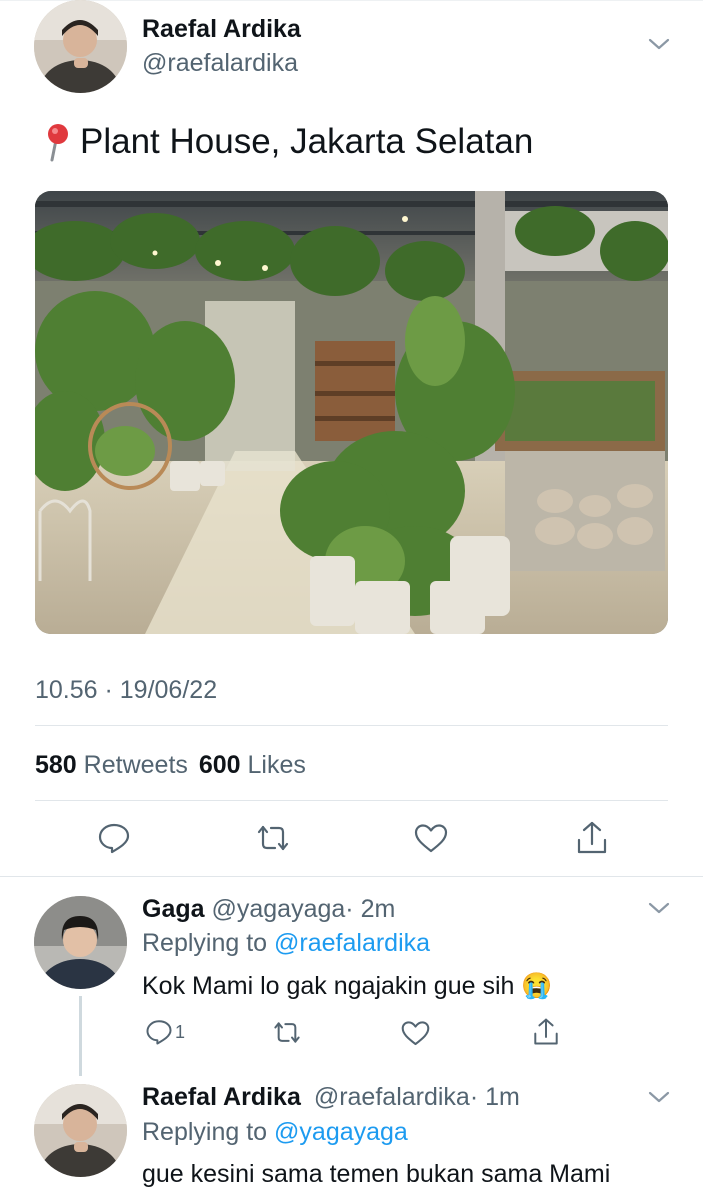 This screenshot has height=1200, width=703. Describe the element at coordinates (370, 909) in the screenshot. I see `reply-time: · 2m` at that location.